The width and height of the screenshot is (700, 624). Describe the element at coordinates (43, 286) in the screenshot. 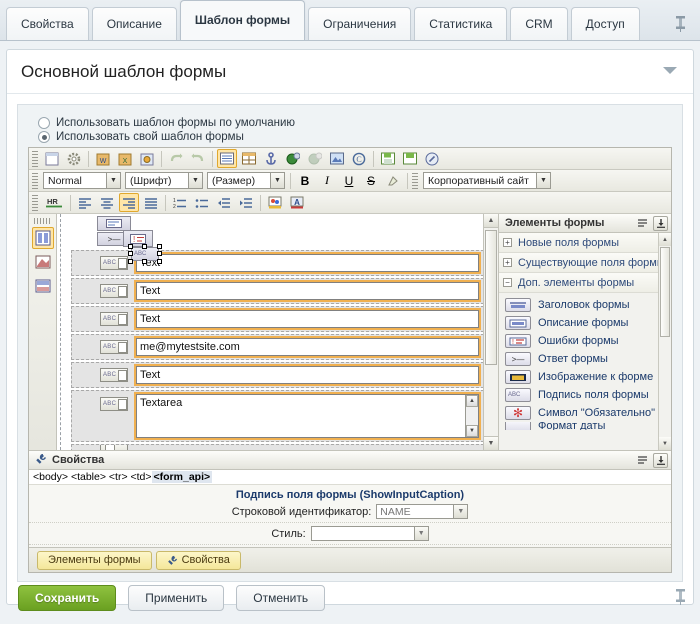

I see `layout-tool` at that location.